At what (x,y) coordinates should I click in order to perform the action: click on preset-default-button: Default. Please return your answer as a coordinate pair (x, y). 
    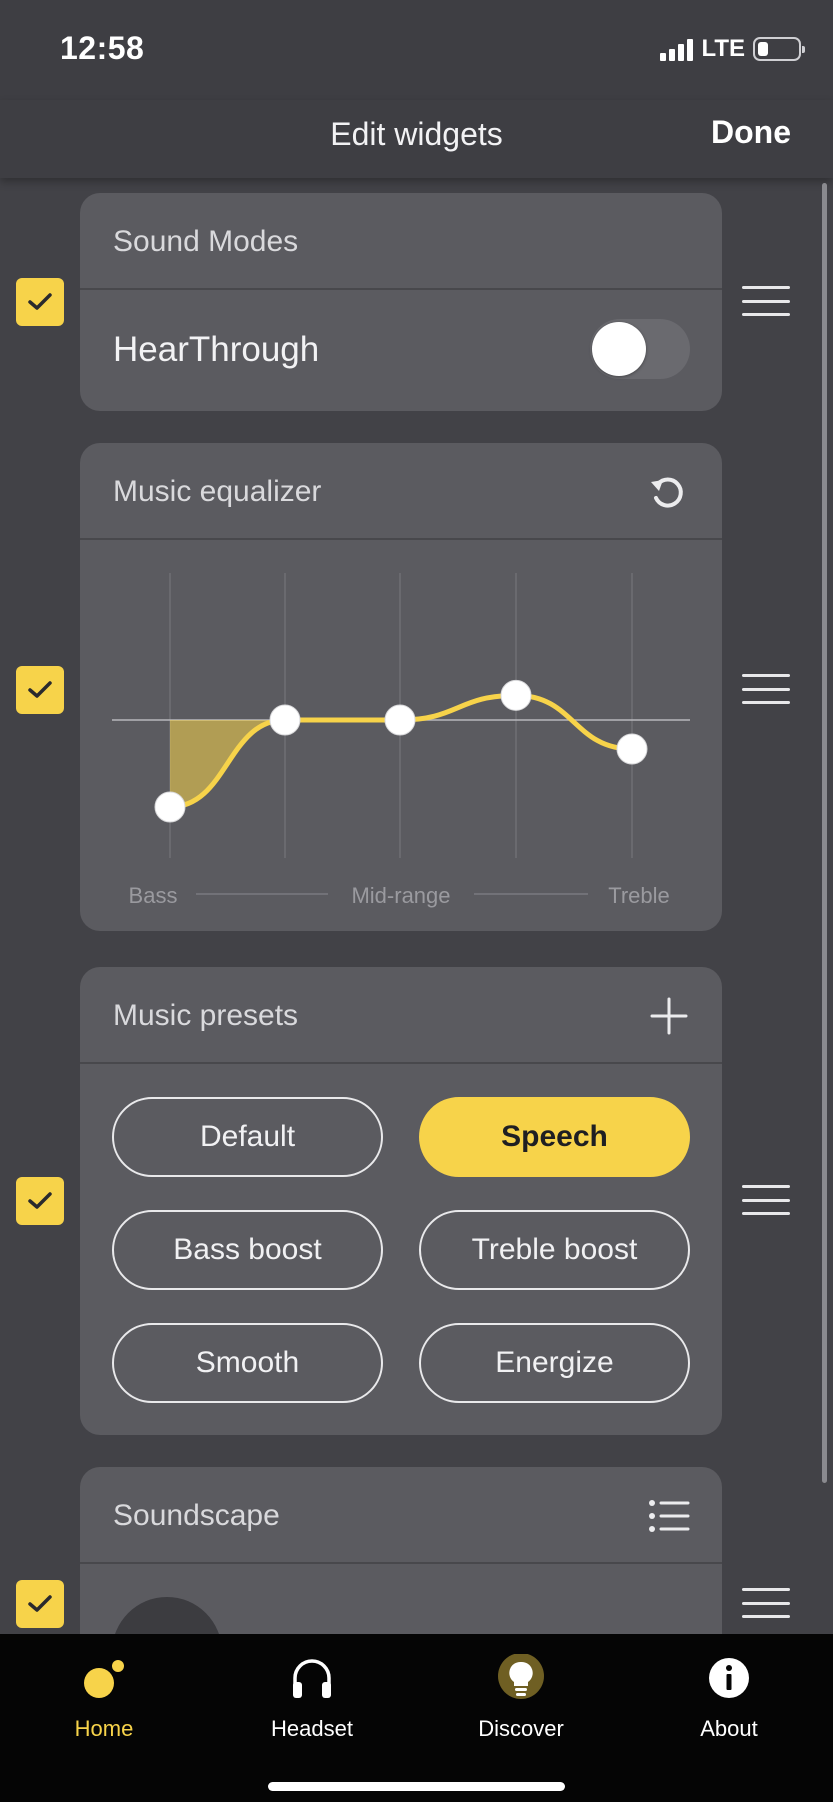
    Looking at the image, I should click on (247, 1137).